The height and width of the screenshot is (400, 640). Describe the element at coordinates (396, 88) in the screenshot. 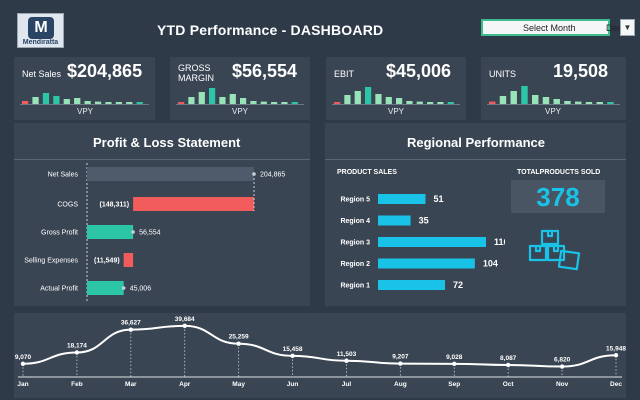

I see `kpi-card-ebit: EBIT $45,006 VPY` at that location.